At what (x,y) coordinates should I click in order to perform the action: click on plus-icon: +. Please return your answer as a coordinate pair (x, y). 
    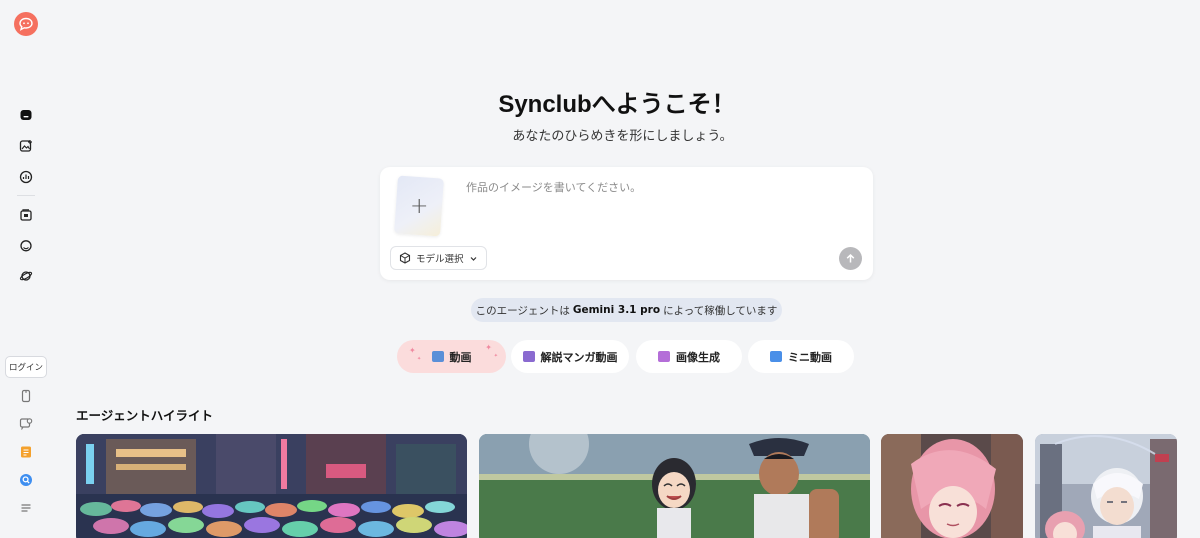
    Looking at the image, I should click on (419, 206).